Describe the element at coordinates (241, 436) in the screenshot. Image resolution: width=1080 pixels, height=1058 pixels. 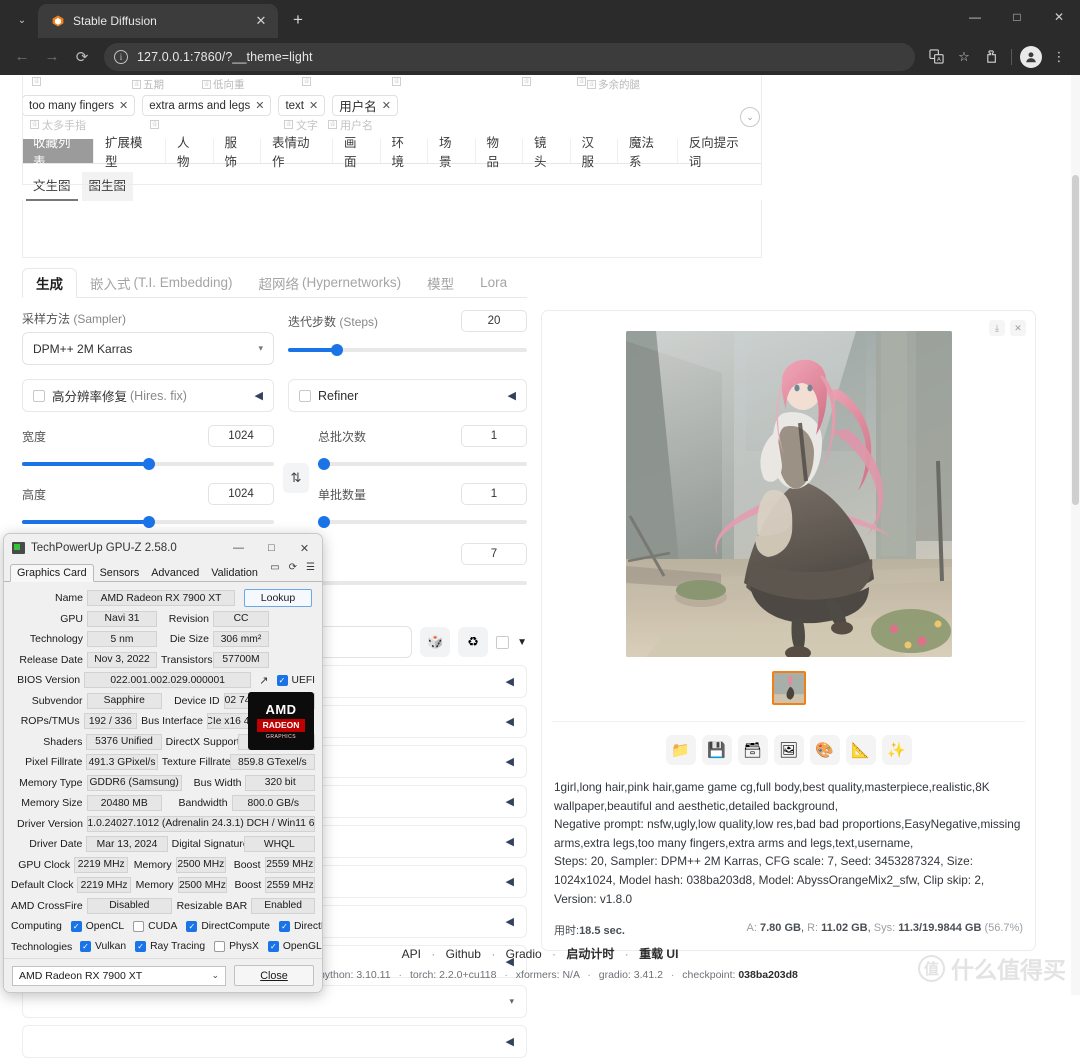
I see `width-number-input: 1024` at that location.